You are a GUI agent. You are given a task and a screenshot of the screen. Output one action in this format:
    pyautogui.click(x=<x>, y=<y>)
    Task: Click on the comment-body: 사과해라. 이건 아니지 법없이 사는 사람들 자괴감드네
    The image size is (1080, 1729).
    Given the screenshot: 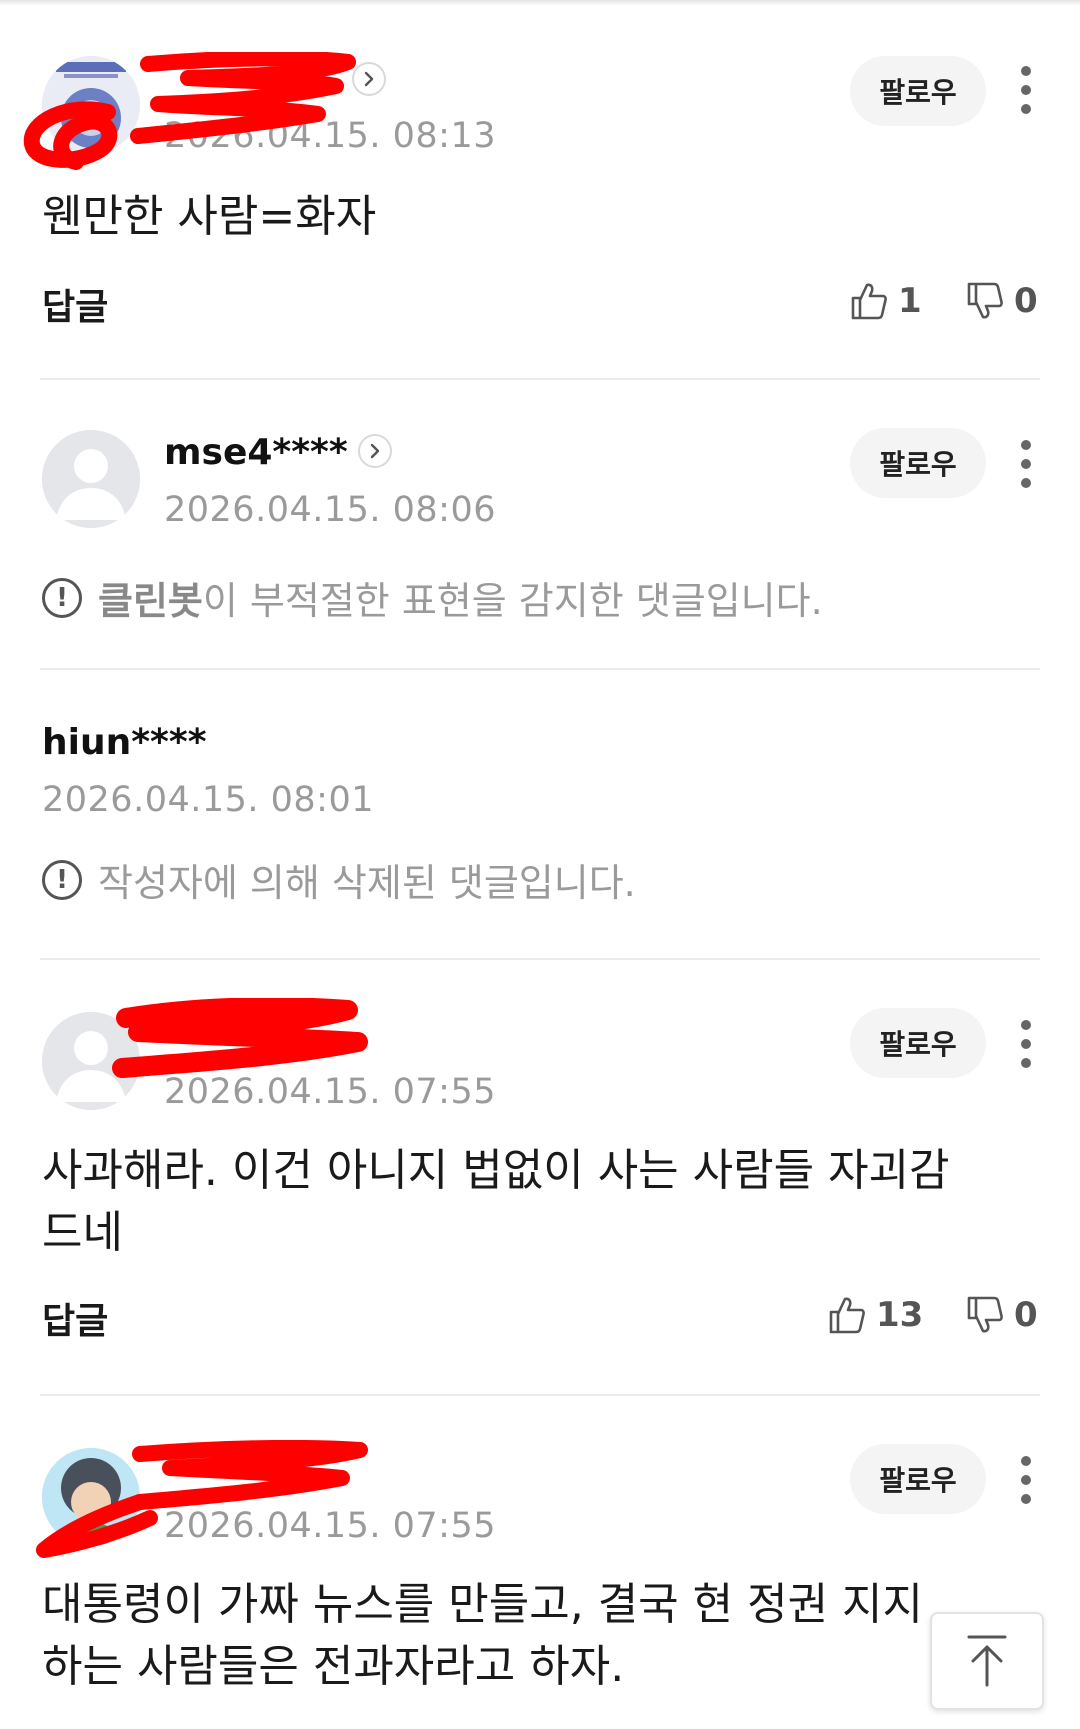 What is the action you would take?
    pyautogui.click(x=496, y=1201)
    